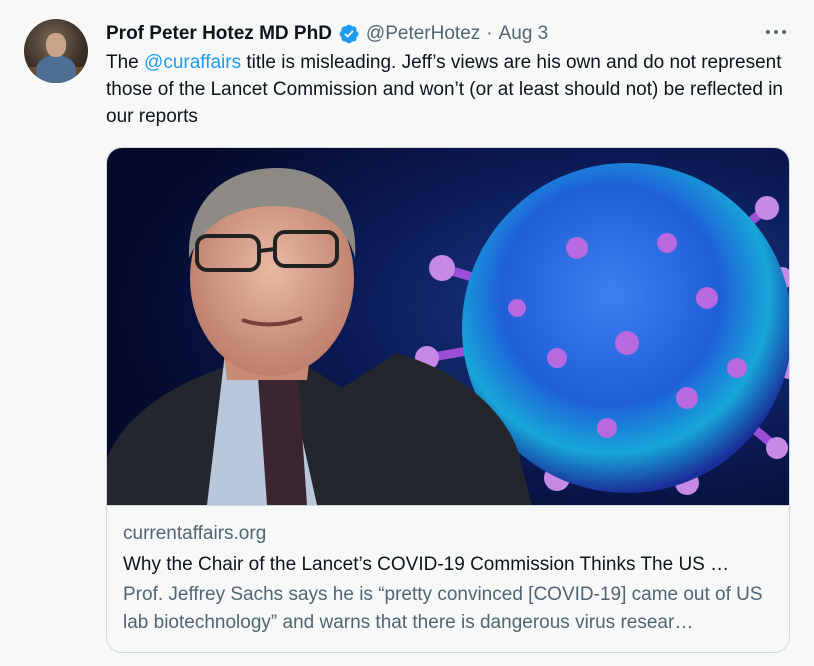 This screenshot has width=814, height=666. I want to click on tweet-text-start: The, so click(125, 62).